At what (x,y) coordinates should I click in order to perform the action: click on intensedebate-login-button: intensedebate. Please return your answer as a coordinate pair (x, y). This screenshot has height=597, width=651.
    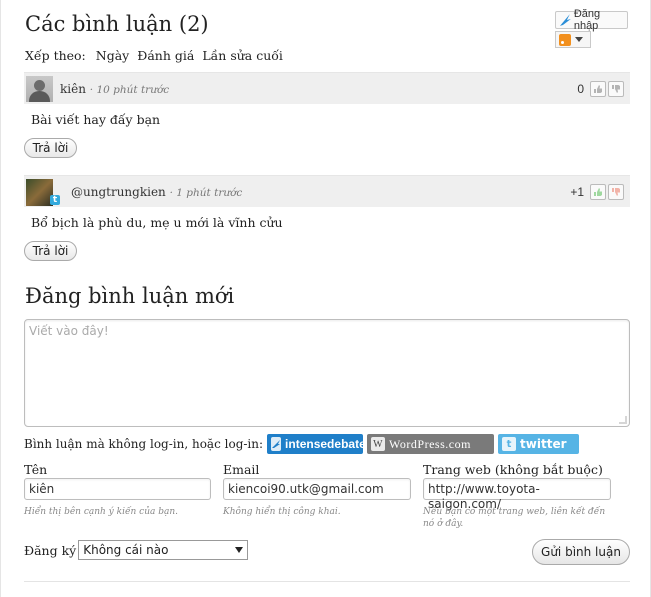
    Looking at the image, I should click on (316, 444).